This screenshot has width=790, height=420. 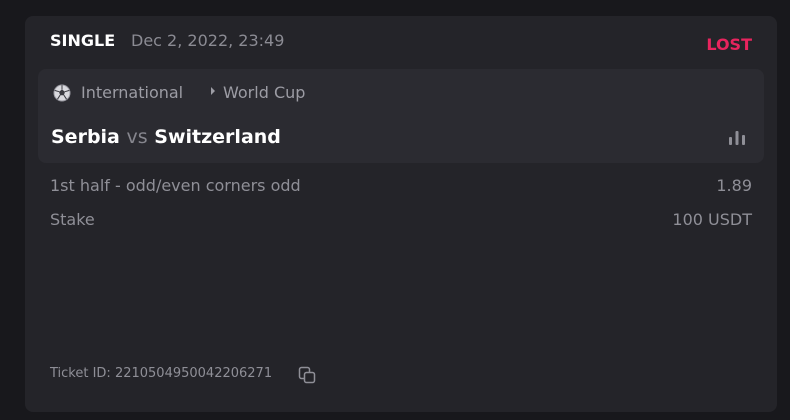 What do you see at coordinates (161, 373) in the screenshot?
I see `ticket-id: Ticket ID: 2210504950042206271` at bounding box center [161, 373].